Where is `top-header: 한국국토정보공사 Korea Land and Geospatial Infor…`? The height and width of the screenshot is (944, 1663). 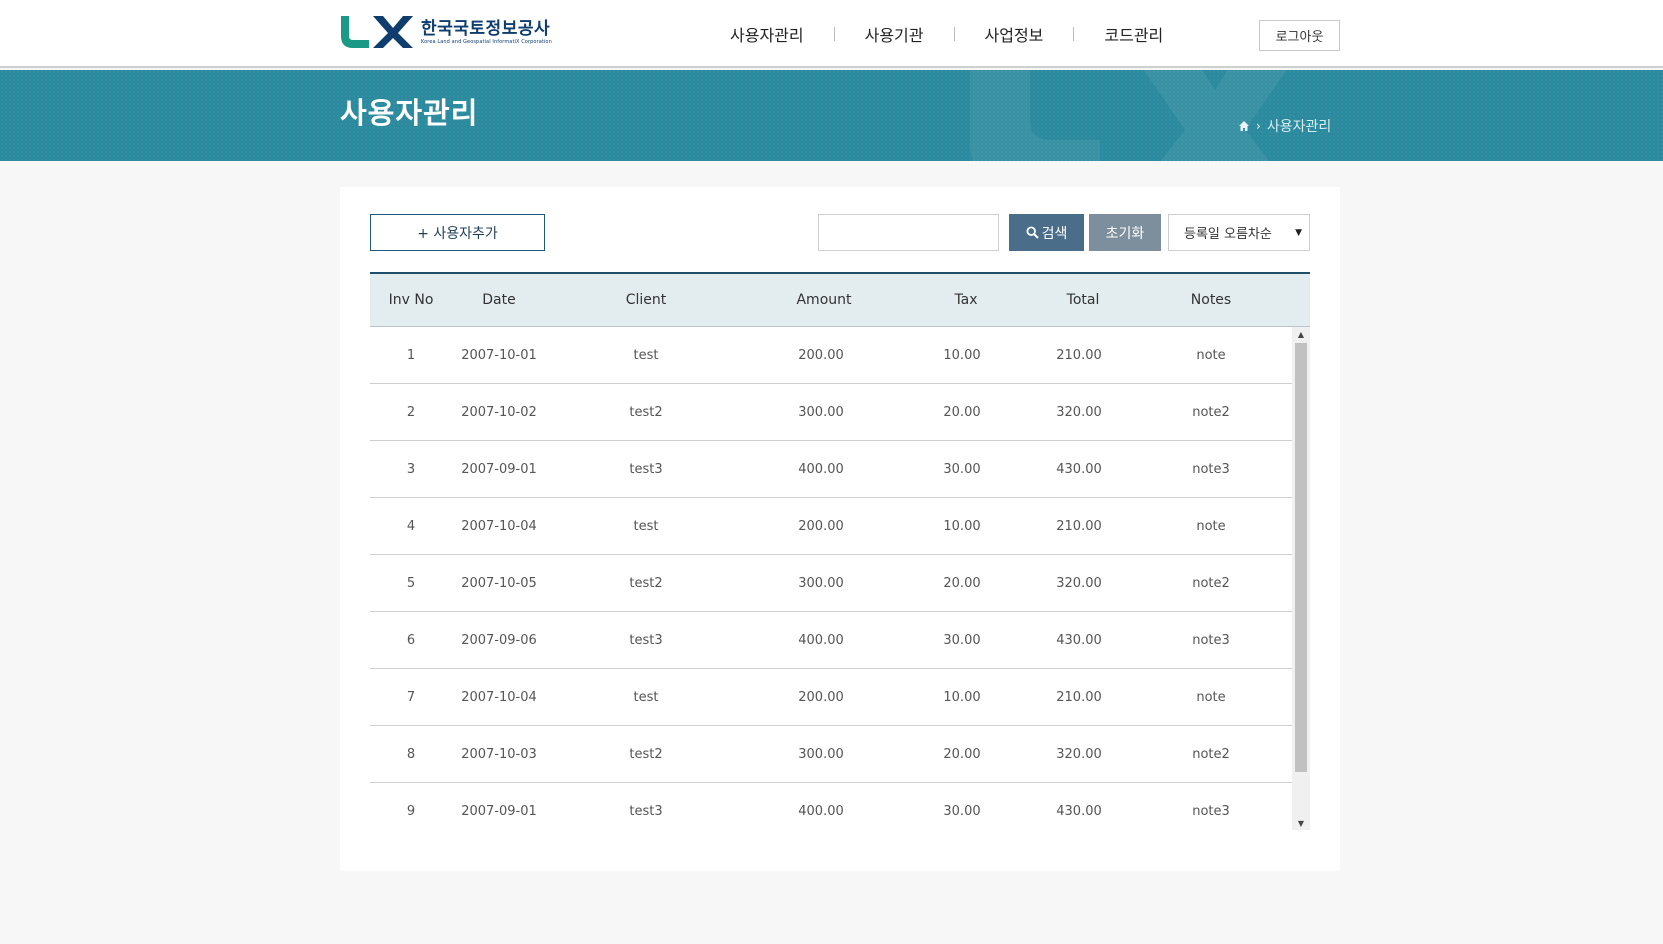
top-header: 한국국토정보공사 Korea Land and Geospatial Infor… is located at coordinates (831, 34).